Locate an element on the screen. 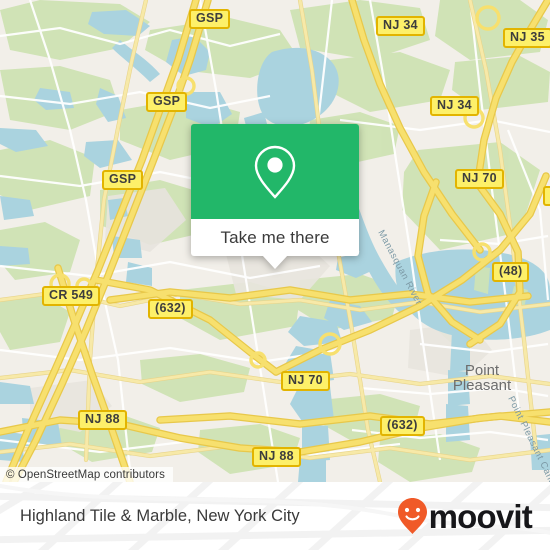  map-attribution: © OpenStreetMap contributors is located at coordinates (86, 474).